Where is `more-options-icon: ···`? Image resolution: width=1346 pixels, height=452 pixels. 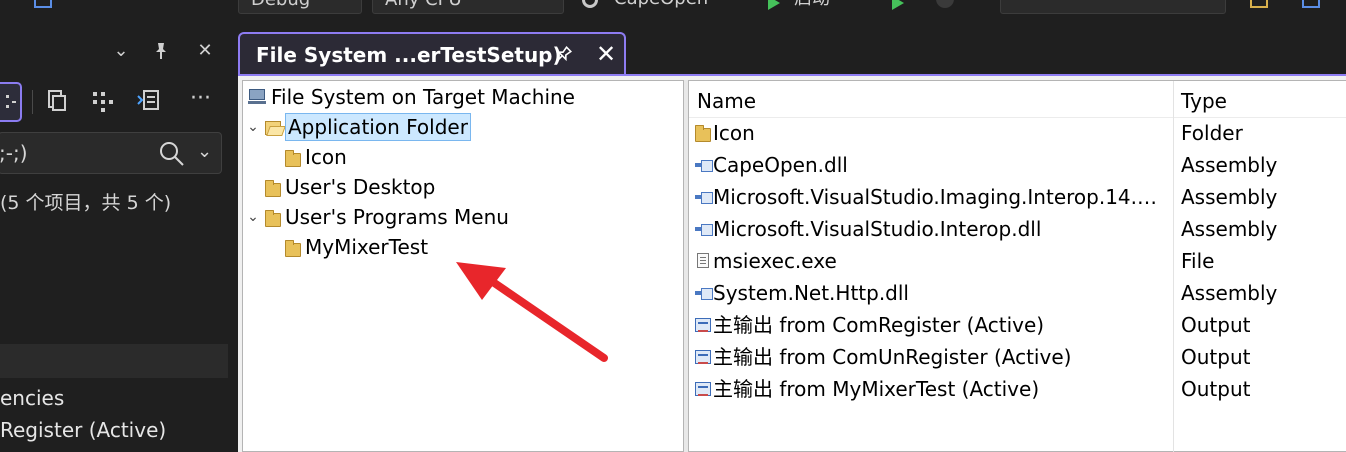
more-options-icon: ··· is located at coordinates (203, 101).